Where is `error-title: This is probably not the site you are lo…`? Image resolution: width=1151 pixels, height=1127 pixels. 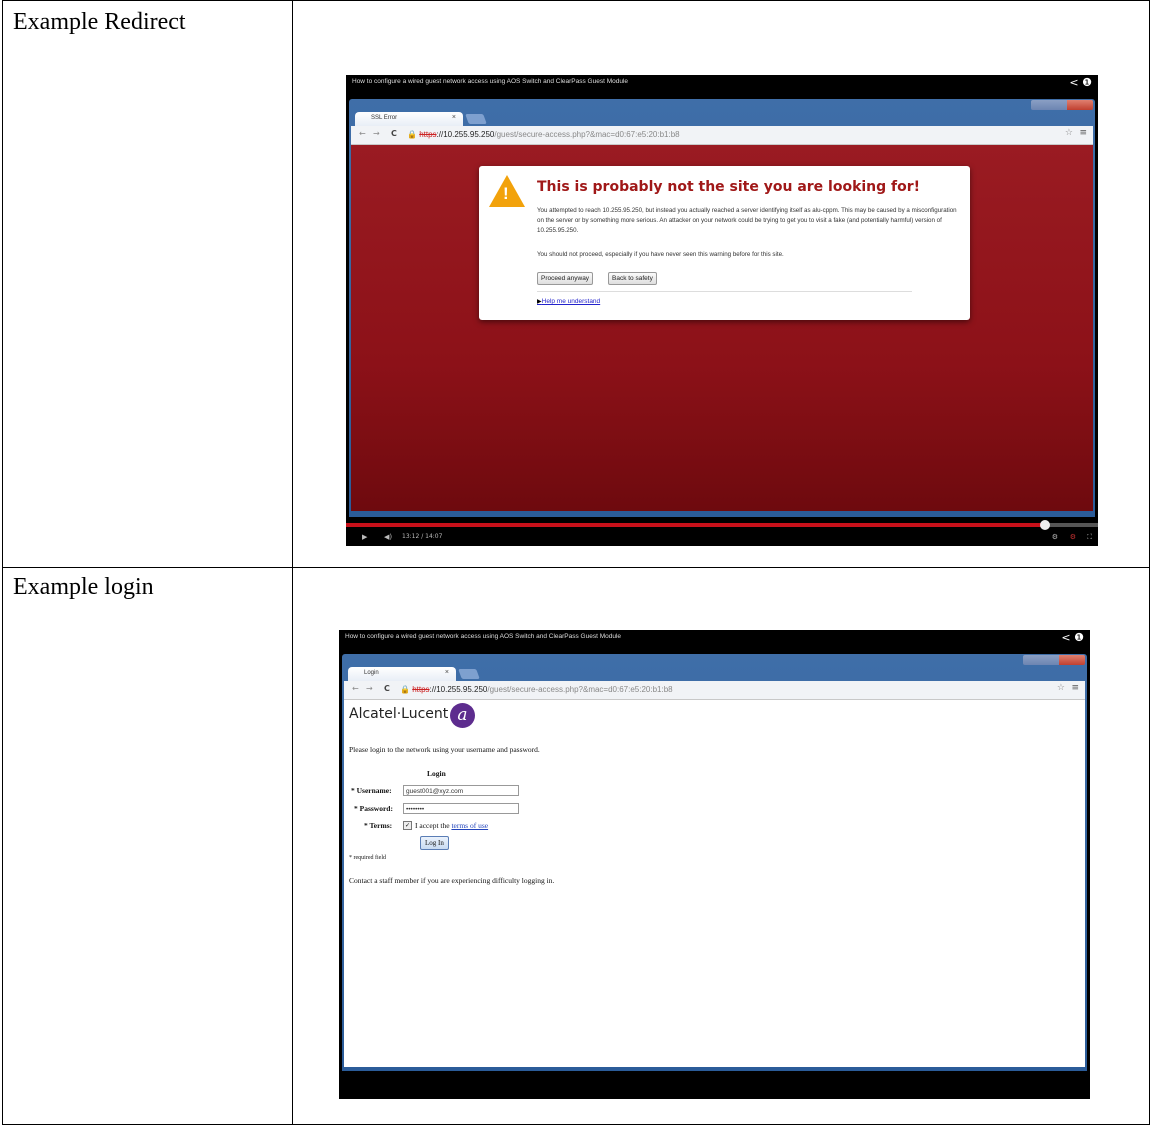
error-title: This is probably not the site you are lo… is located at coordinates (729, 187).